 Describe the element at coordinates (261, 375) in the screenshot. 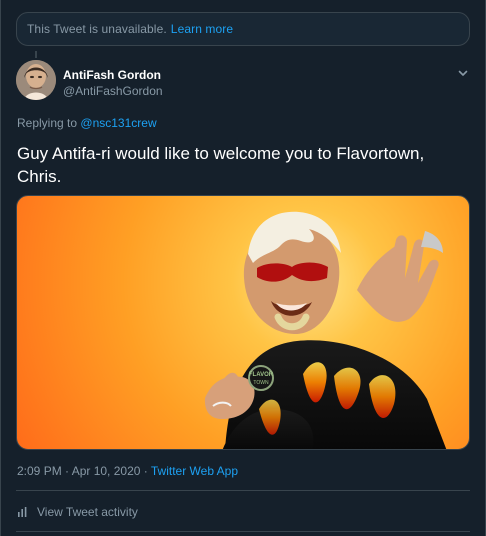

I see `svg-text: FLAVOR` at that location.